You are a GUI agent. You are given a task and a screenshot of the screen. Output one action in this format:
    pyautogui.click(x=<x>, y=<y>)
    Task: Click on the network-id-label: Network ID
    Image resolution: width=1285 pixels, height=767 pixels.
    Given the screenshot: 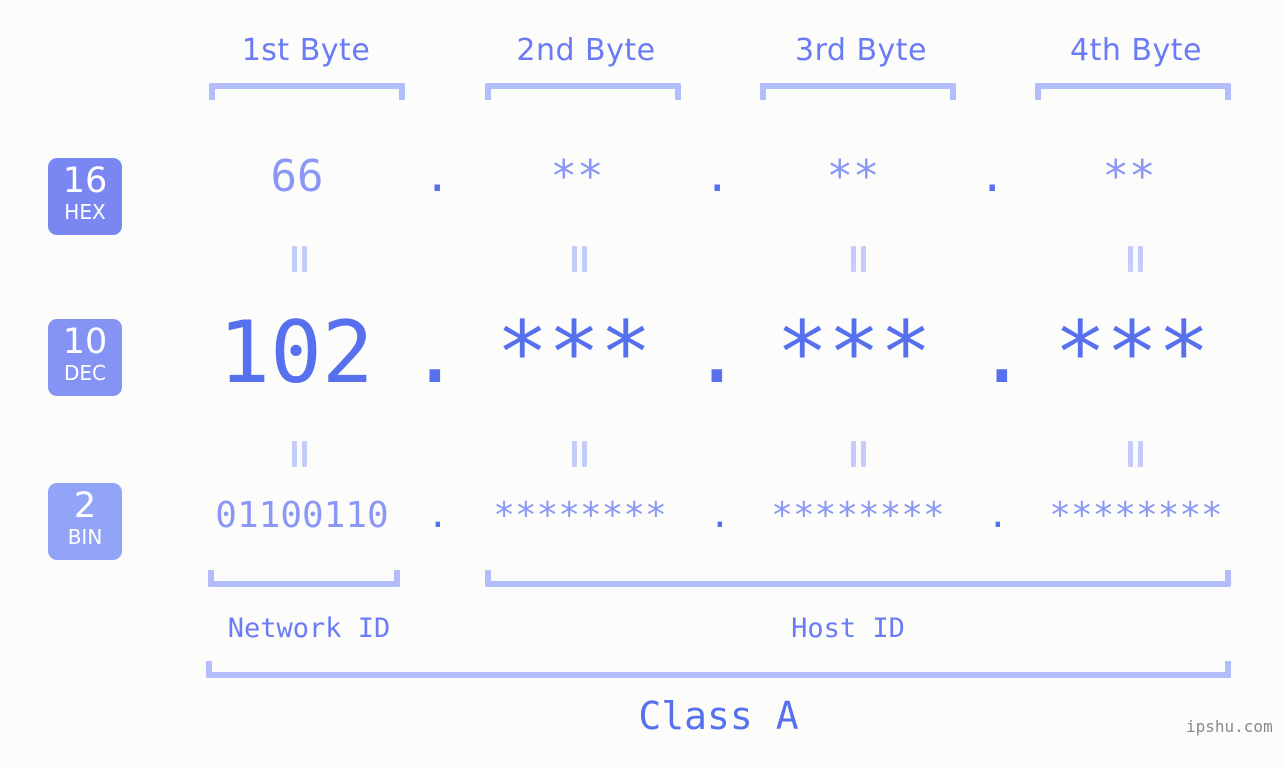 What is the action you would take?
    pyautogui.click(x=309, y=628)
    